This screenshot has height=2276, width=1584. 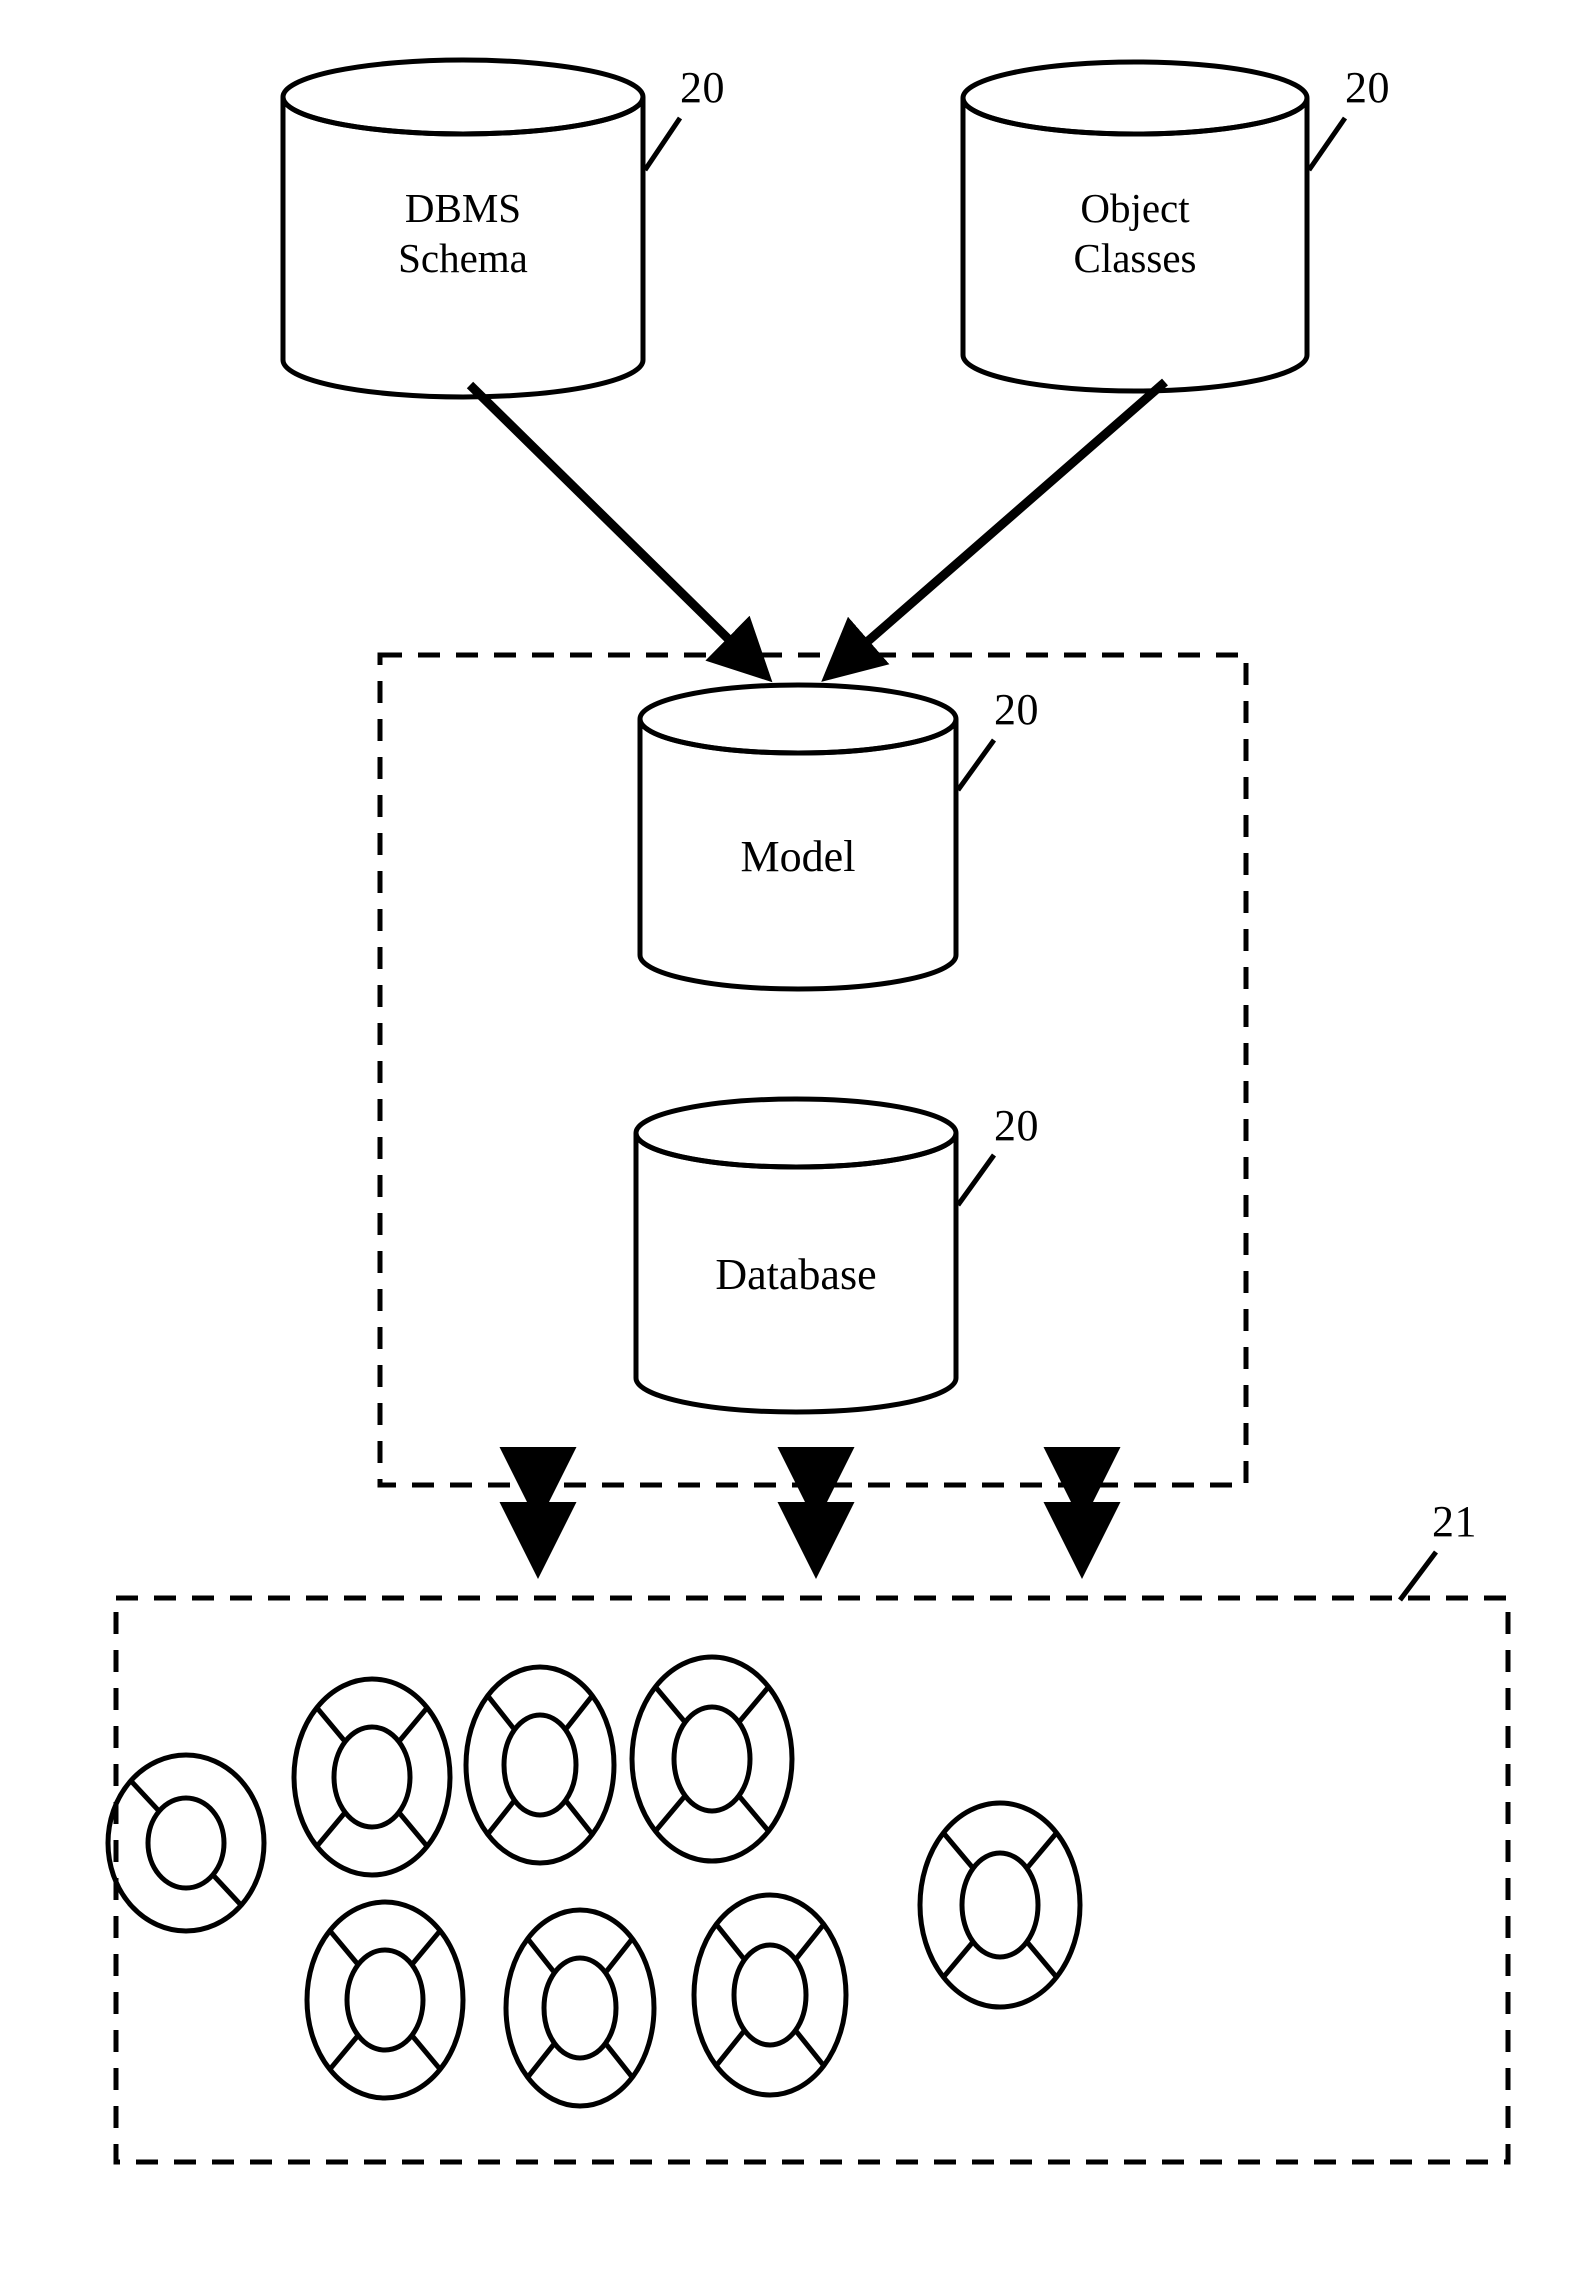 What do you see at coordinates (994, 530) in the screenshot?
I see `arrow-classes-to-model` at bounding box center [994, 530].